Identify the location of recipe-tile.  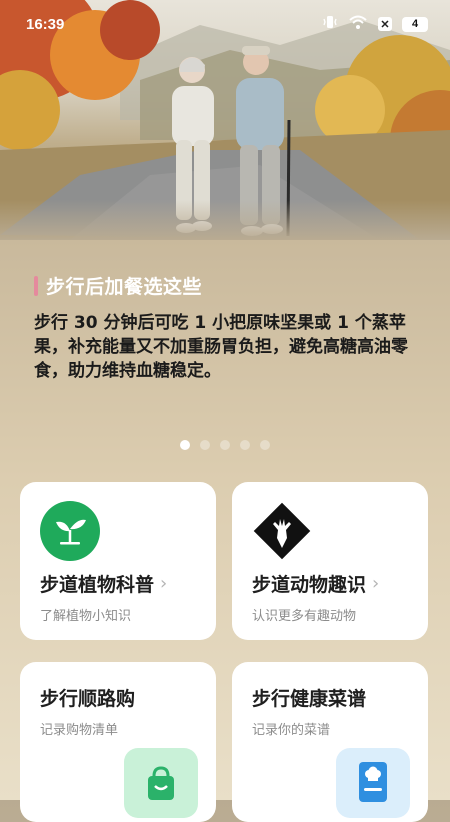
(373, 783).